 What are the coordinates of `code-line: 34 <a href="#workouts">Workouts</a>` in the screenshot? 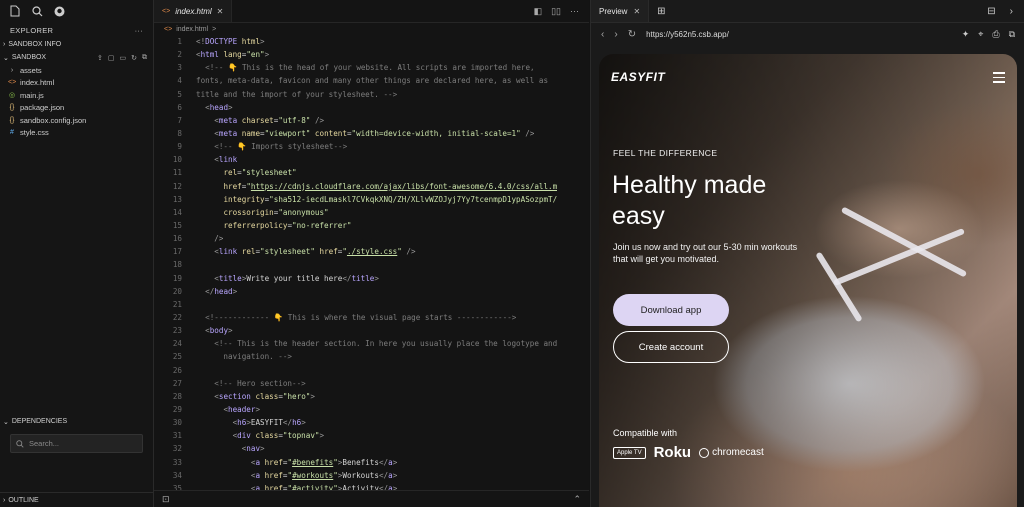 It's located at (285, 475).